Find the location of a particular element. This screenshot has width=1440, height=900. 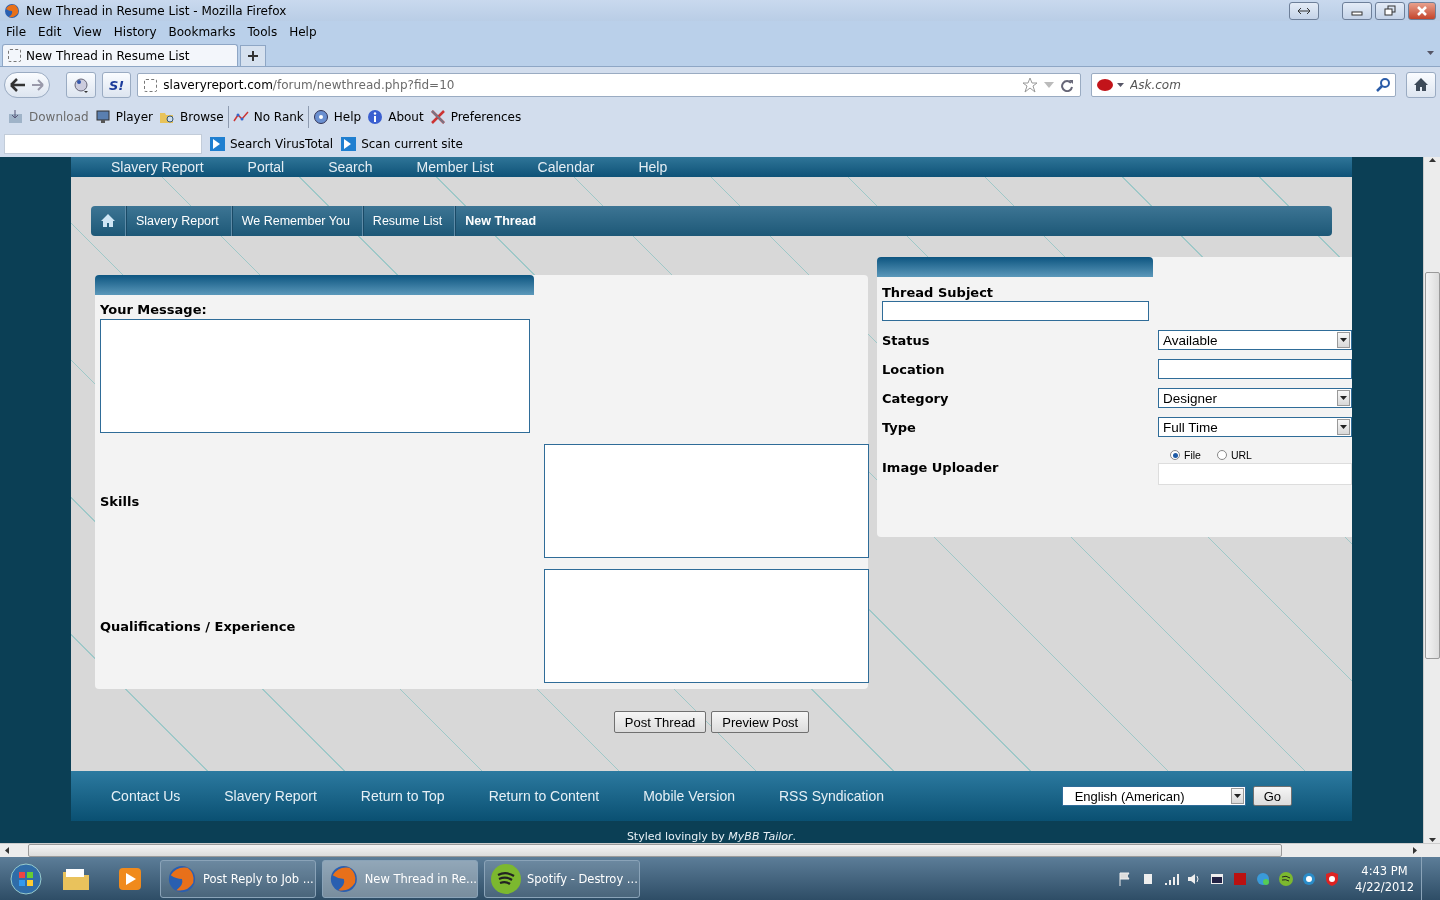

back-forward-button is located at coordinates (27, 85).